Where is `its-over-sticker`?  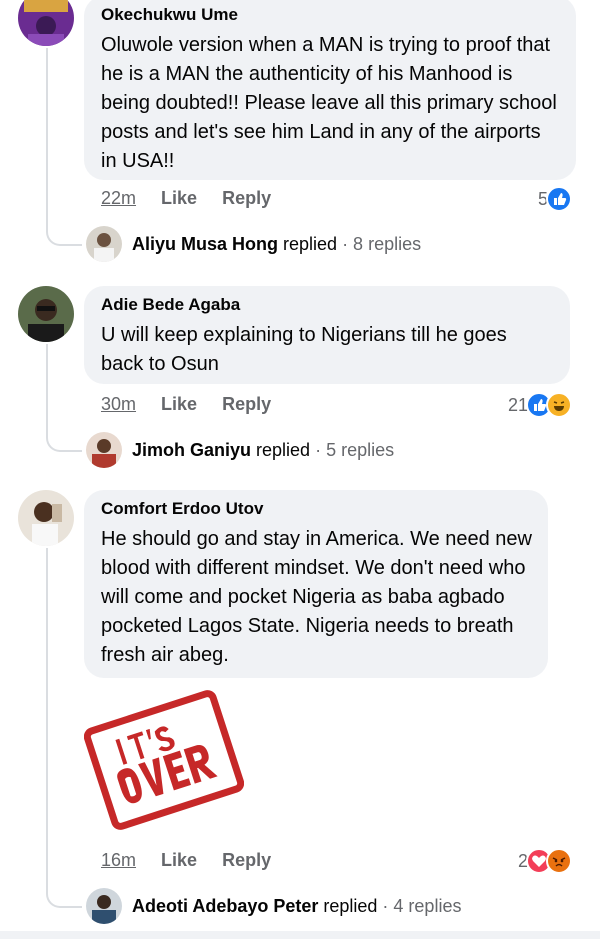 its-over-sticker is located at coordinates (164, 760).